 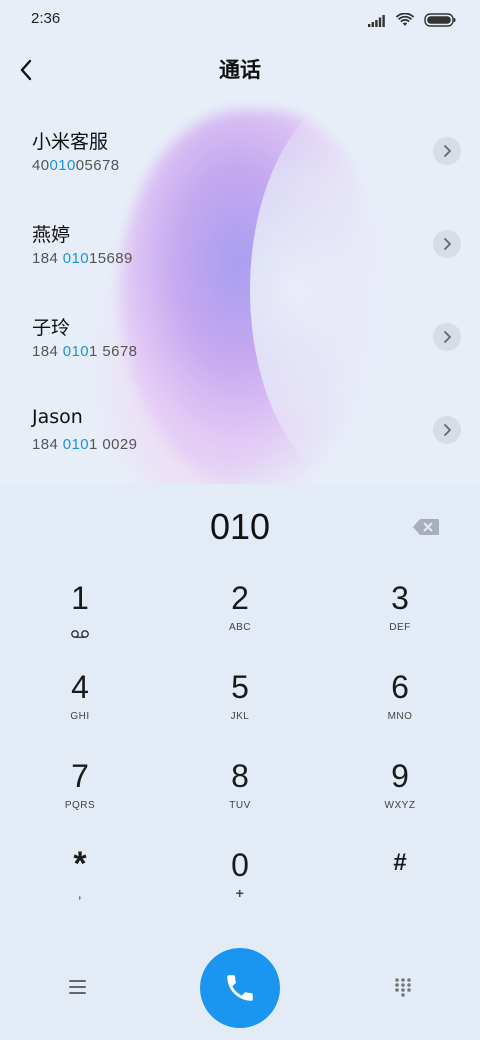 What do you see at coordinates (377, 21) in the screenshot?
I see `signal-icon` at bounding box center [377, 21].